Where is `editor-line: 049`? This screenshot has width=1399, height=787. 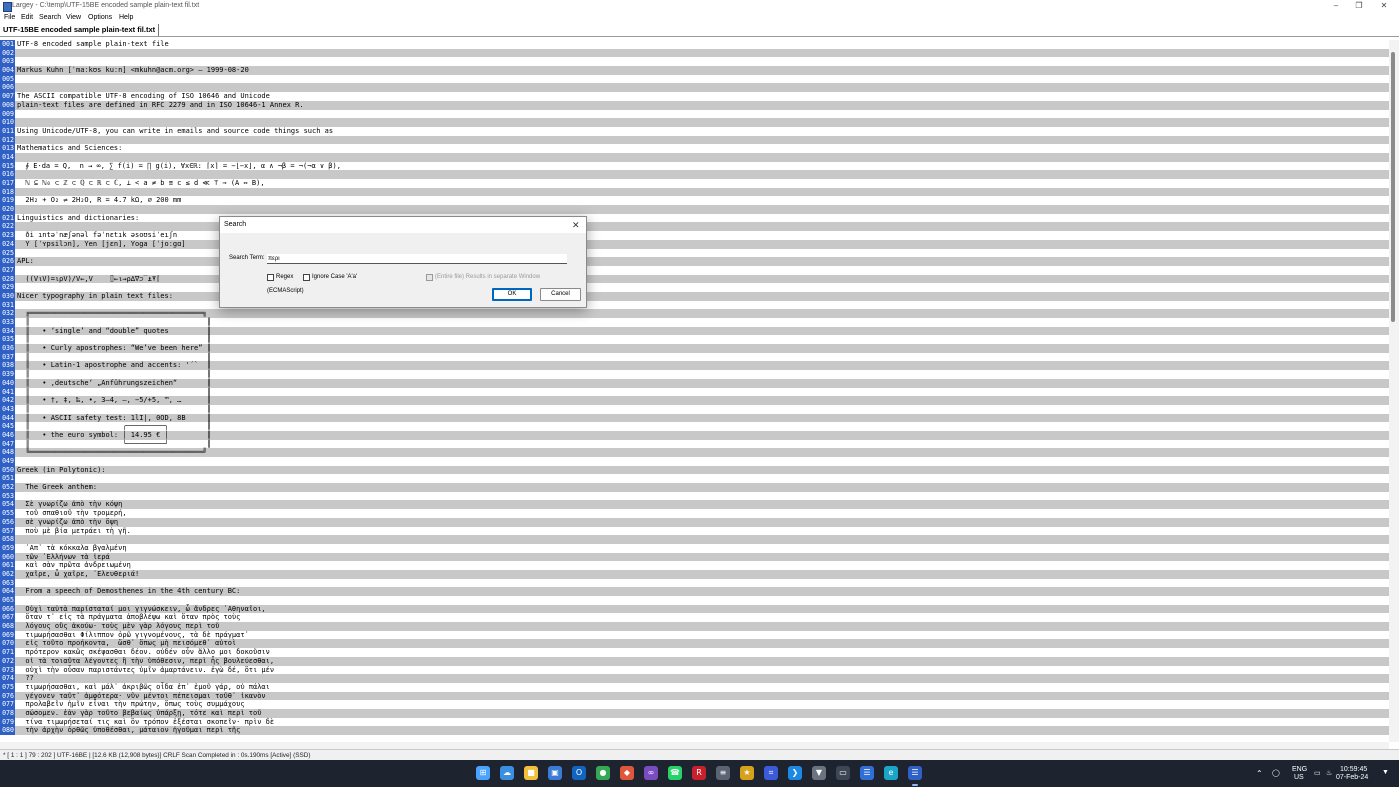 editor-line: 049 is located at coordinates (694, 461).